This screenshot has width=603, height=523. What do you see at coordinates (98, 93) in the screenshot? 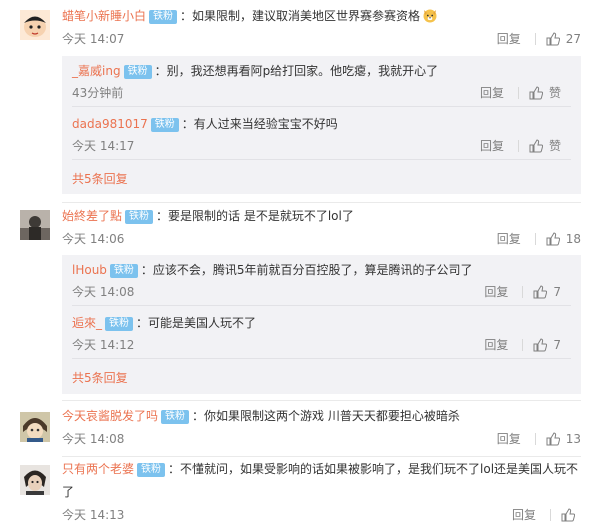
I see `reply-time: 43分钟前` at bounding box center [98, 93].